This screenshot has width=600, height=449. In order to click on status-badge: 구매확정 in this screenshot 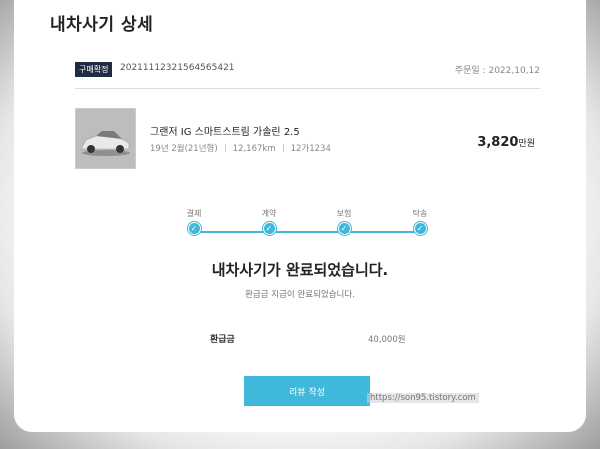, I will do `click(94, 69)`.